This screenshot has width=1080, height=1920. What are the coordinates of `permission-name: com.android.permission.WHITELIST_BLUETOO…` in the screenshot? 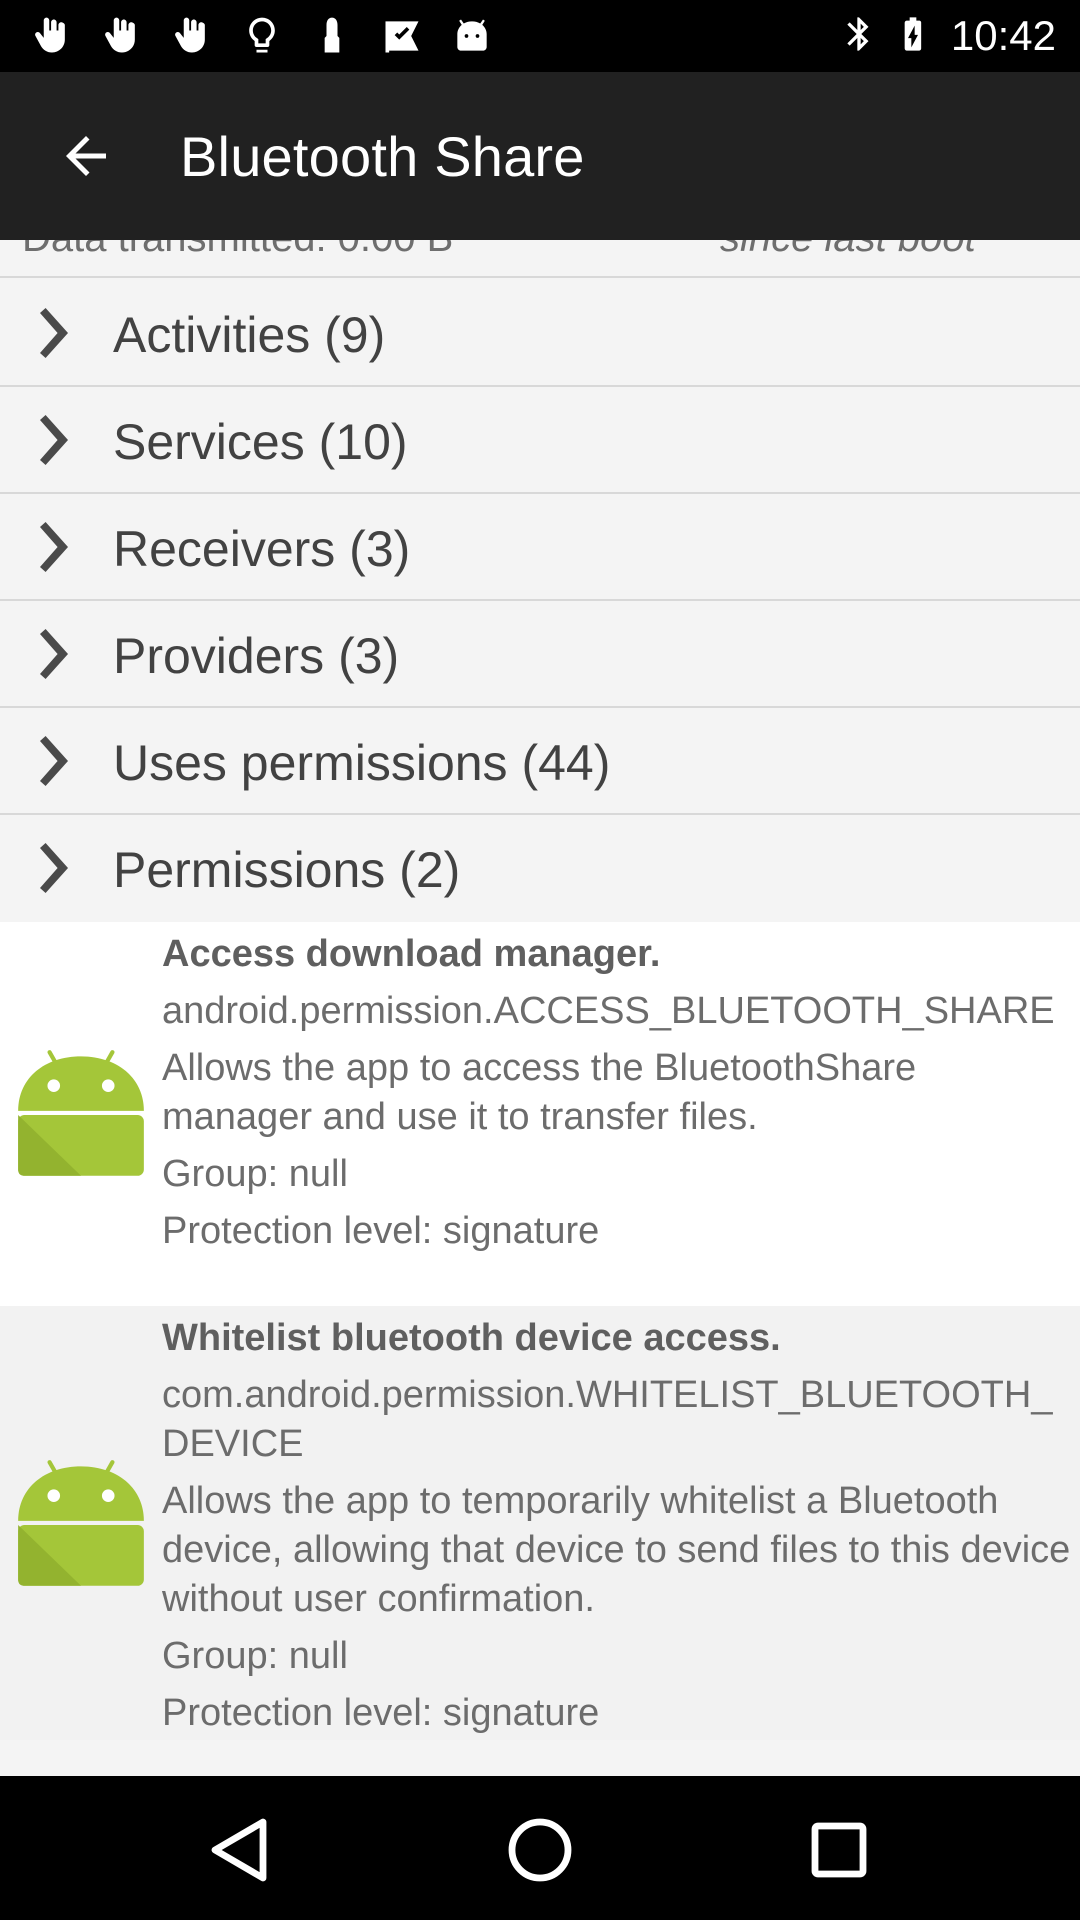 It's located at (607, 1419).